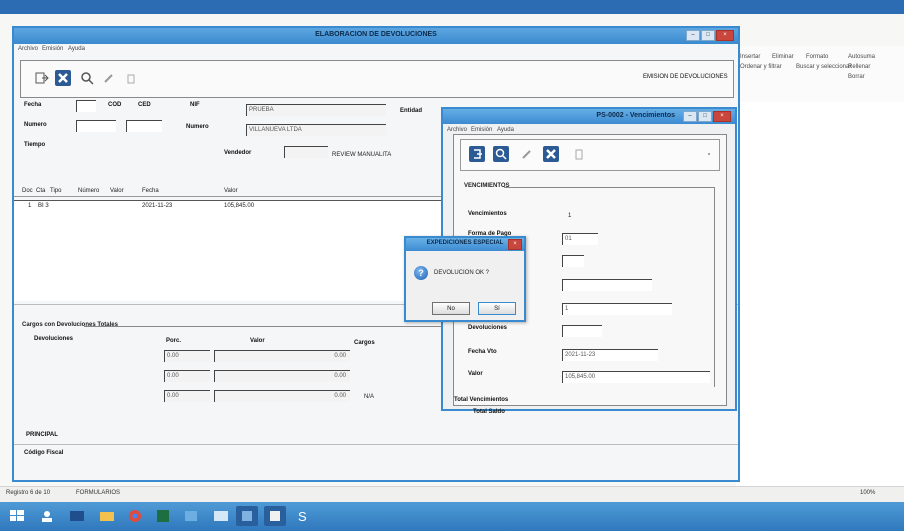 This screenshot has width=904, height=531. What do you see at coordinates (239, 206) in the screenshot?
I see `row-valor: 105,845.00` at bounding box center [239, 206].